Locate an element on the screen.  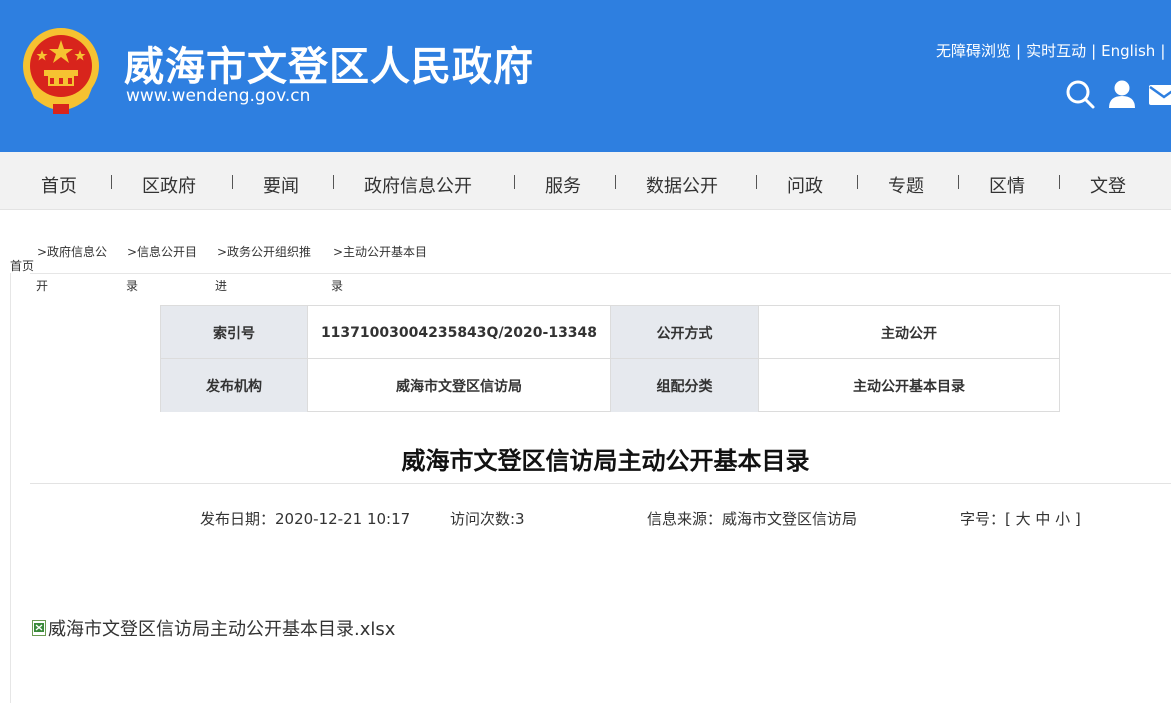
article-title: 威海市文登区信访局主动公开基本目录 is located at coordinates (605, 461).